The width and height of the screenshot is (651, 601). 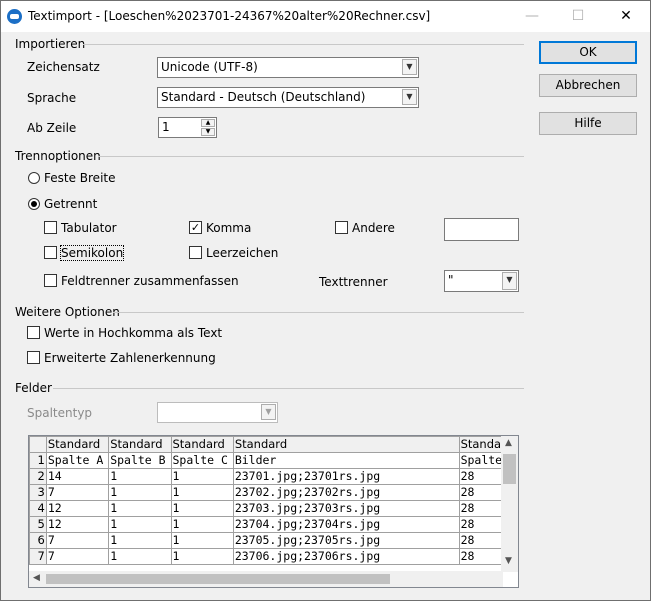 I want to click on comma-checkbox: ✓, so click(x=195, y=227).